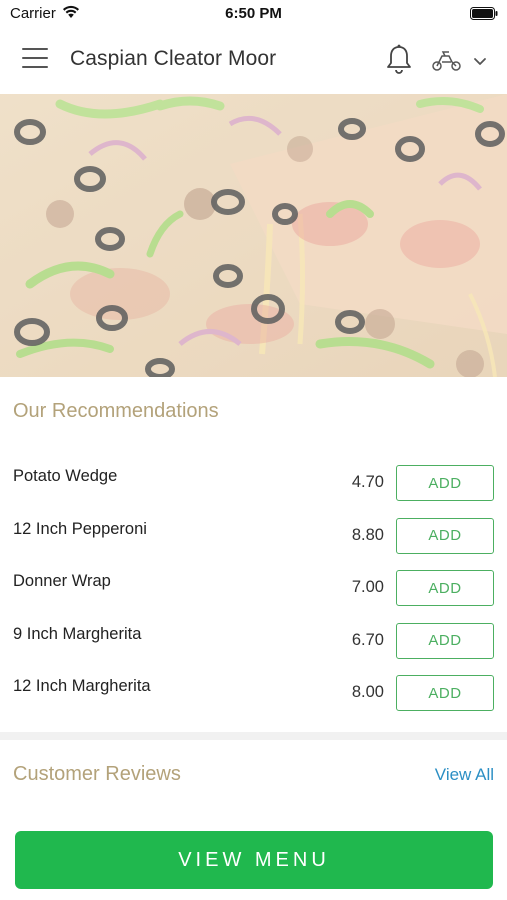 The image size is (507, 900). I want to click on menu-icon, so click(35, 59).